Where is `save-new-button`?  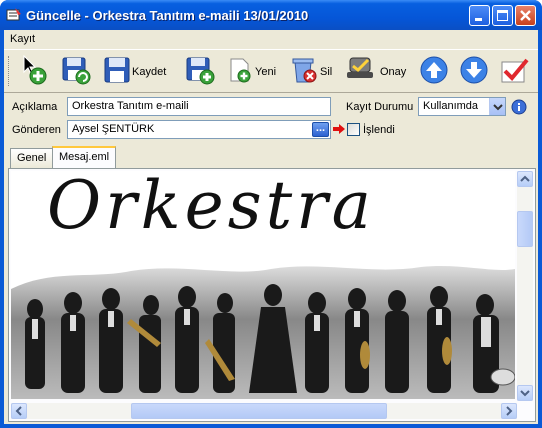
save-new-button is located at coordinates (201, 72).